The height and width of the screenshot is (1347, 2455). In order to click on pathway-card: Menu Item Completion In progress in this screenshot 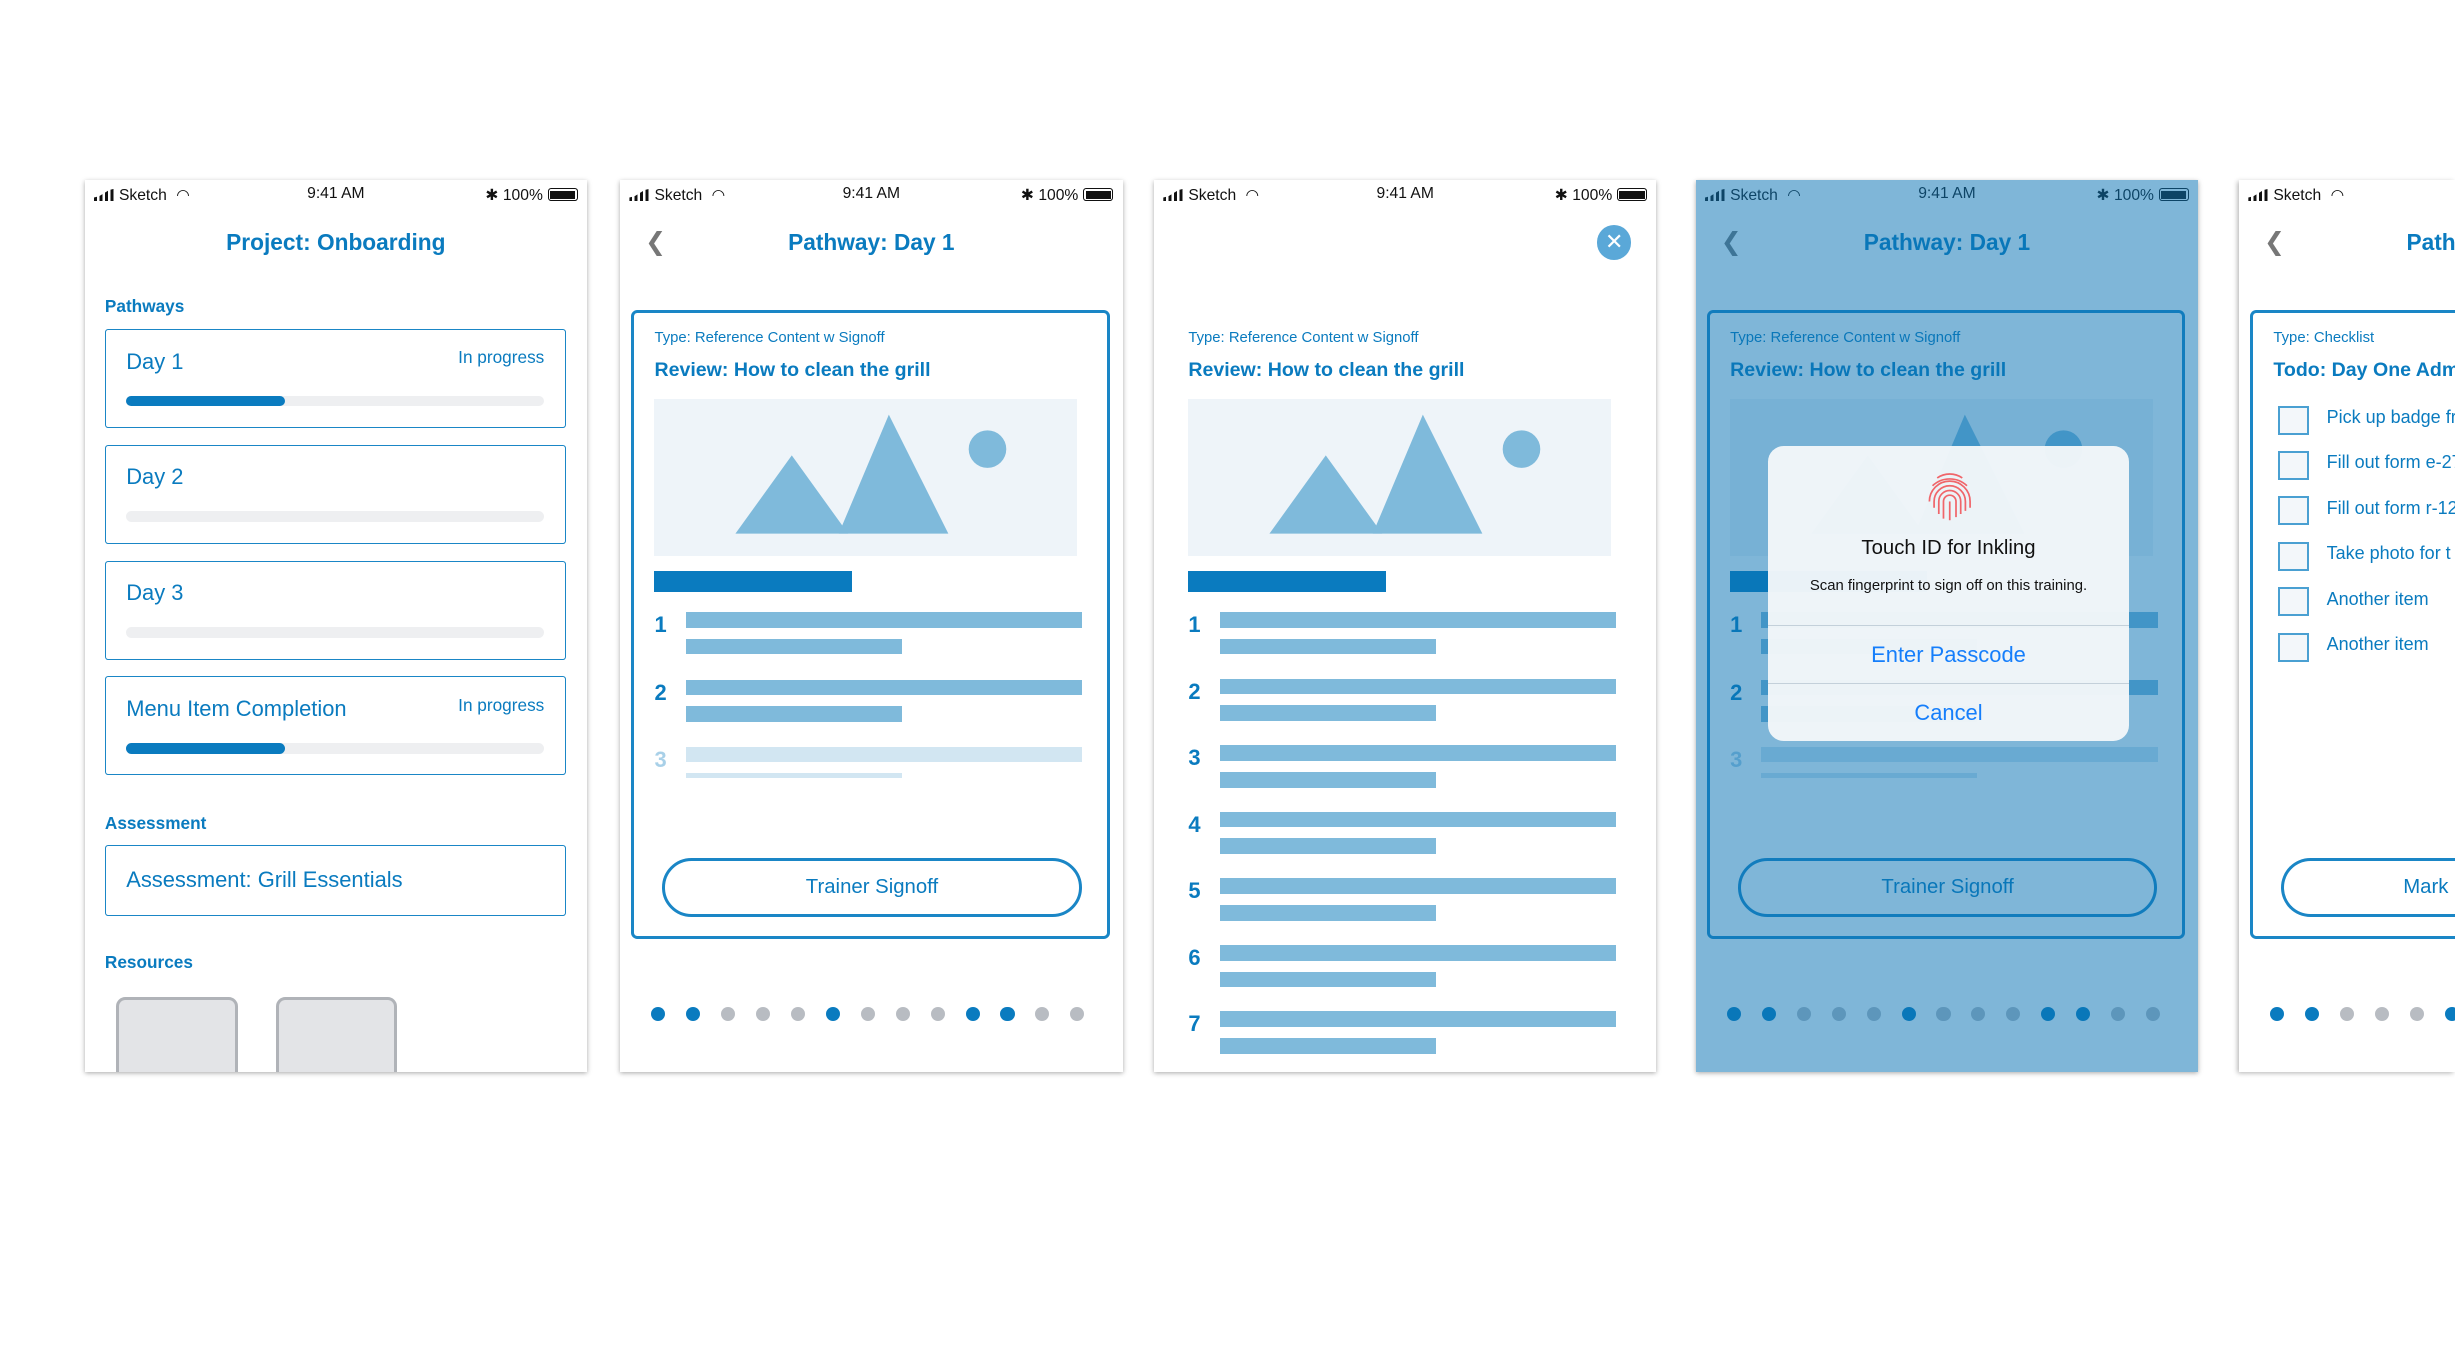, I will do `click(335, 726)`.